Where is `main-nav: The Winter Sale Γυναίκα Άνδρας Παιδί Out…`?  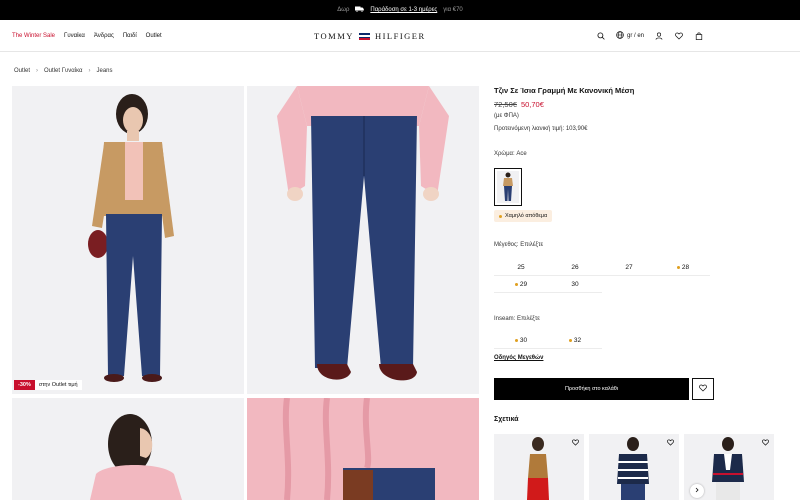 main-nav: The Winter Sale Γυναίκα Άνδρας Παιδί Out… is located at coordinates (87, 36).